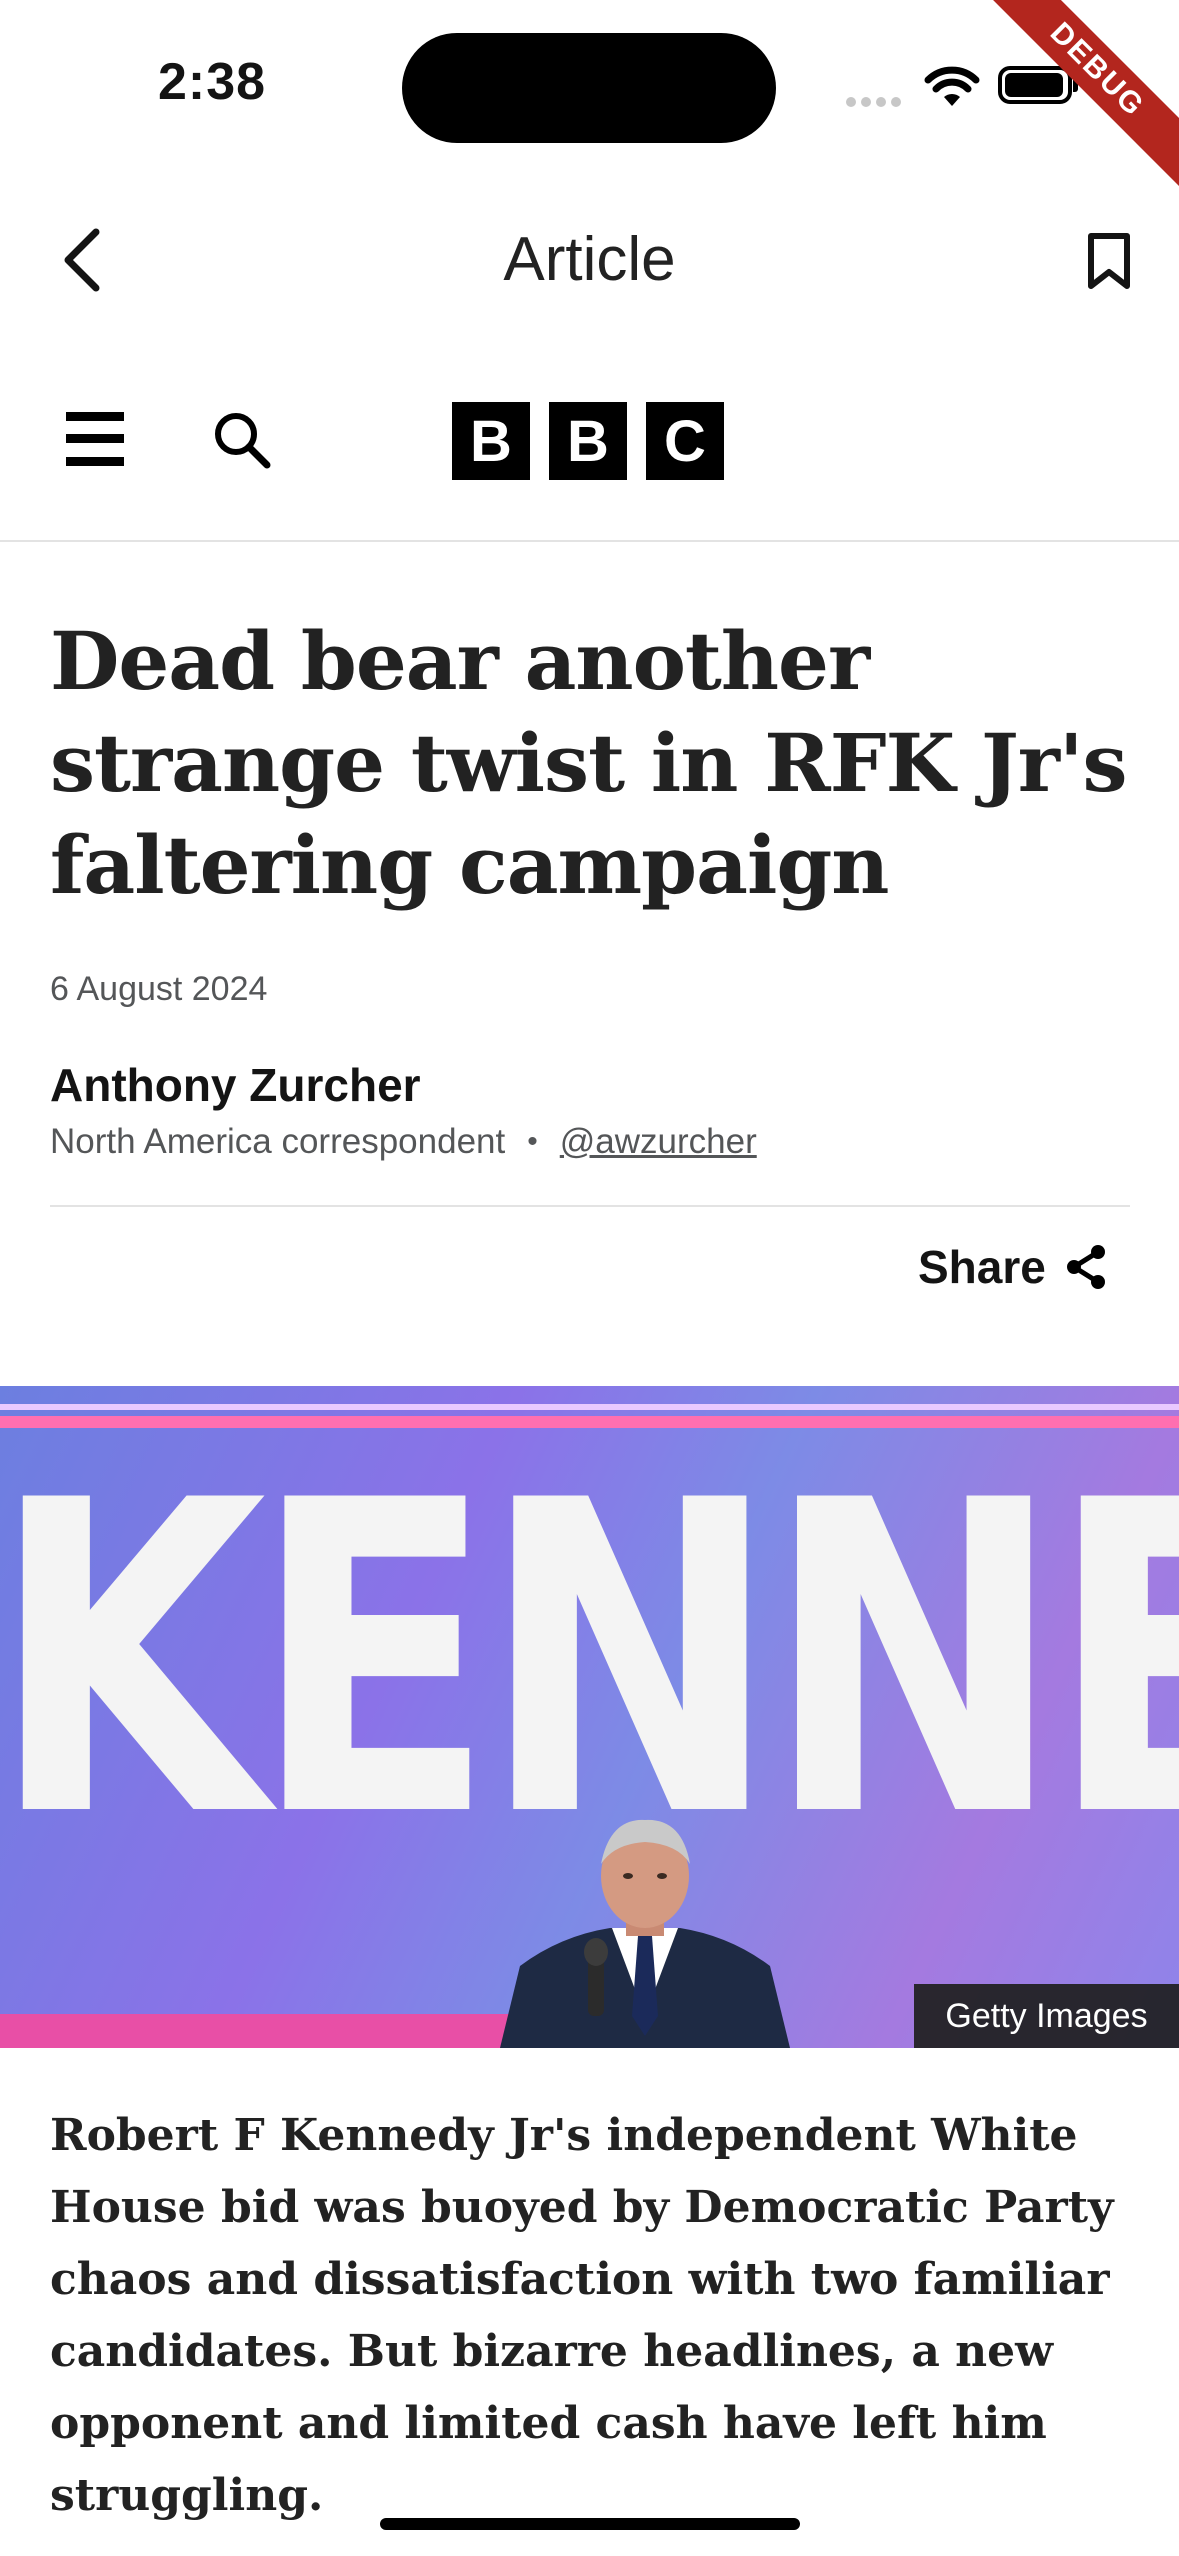 The image size is (1179, 2556). I want to click on image-credit: Getty Images, so click(1046, 2016).